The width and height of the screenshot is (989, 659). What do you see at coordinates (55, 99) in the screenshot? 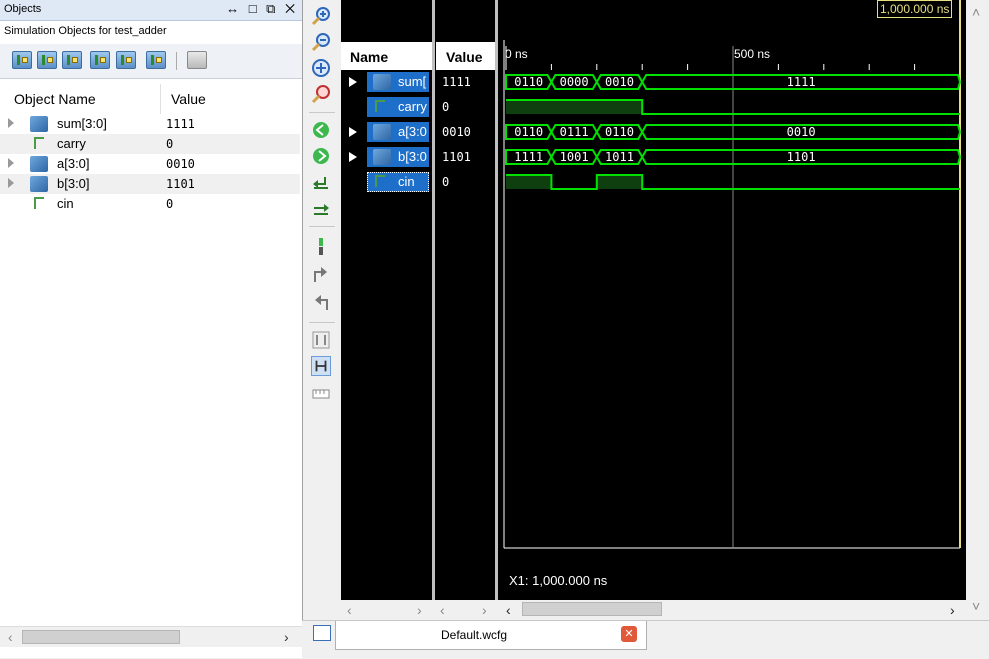
I see `column-object-name: Object Name` at bounding box center [55, 99].